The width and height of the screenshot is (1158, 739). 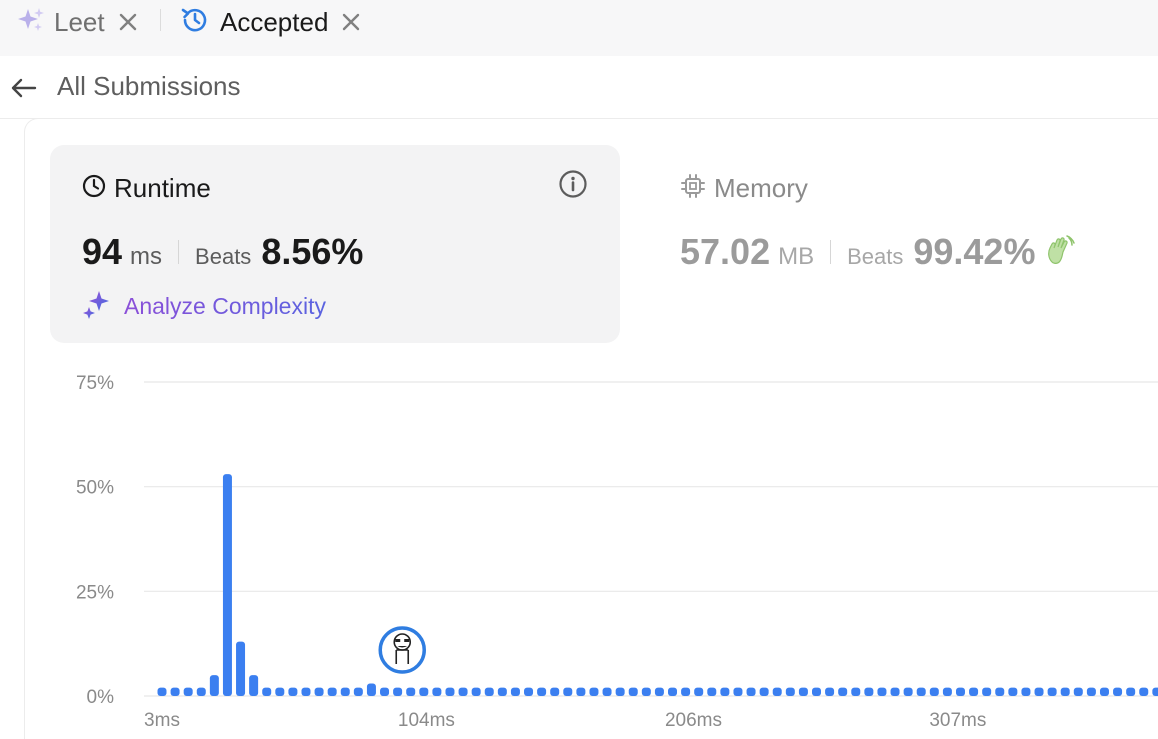 I want to click on memory-beats-value: 99.42%, so click(x=974, y=251).